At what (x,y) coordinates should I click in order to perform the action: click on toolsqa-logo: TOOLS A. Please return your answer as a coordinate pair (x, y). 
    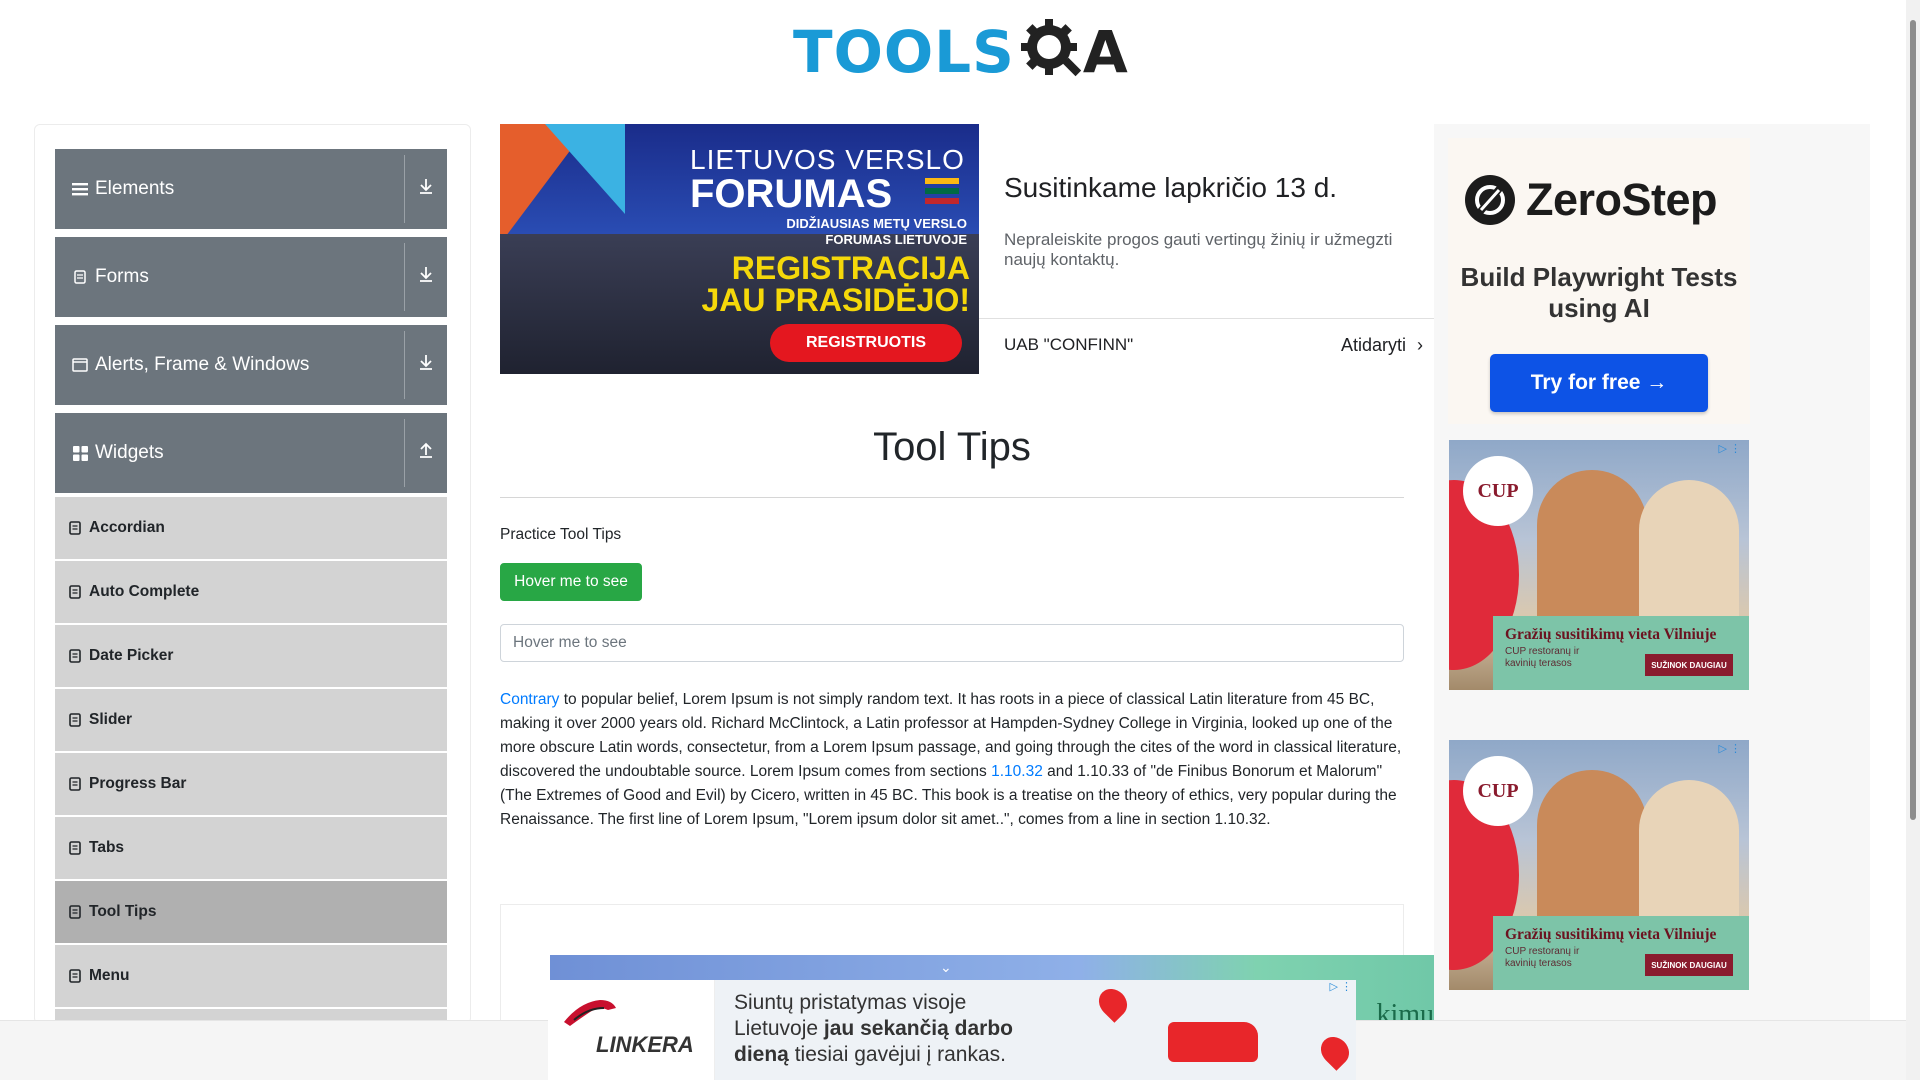
    Looking at the image, I should click on (960, 52).